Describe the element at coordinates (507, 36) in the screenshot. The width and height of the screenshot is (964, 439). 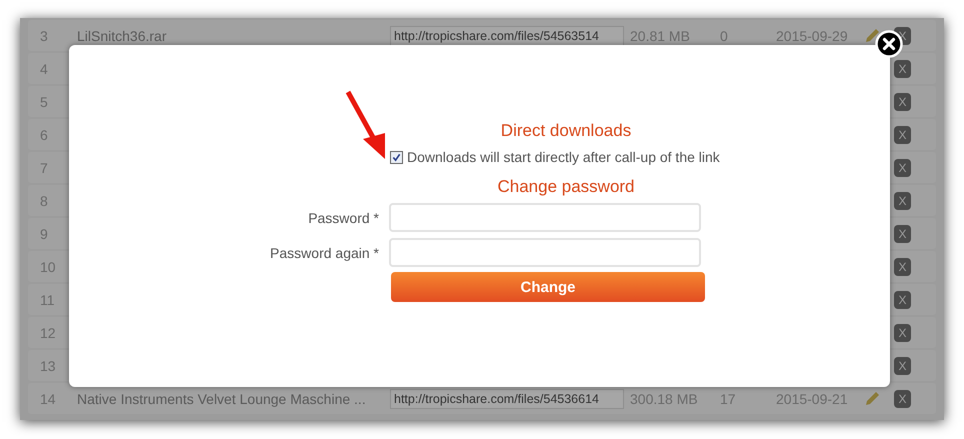
I see `link-field: http://tropicshare.com/files/54563514` at that location.